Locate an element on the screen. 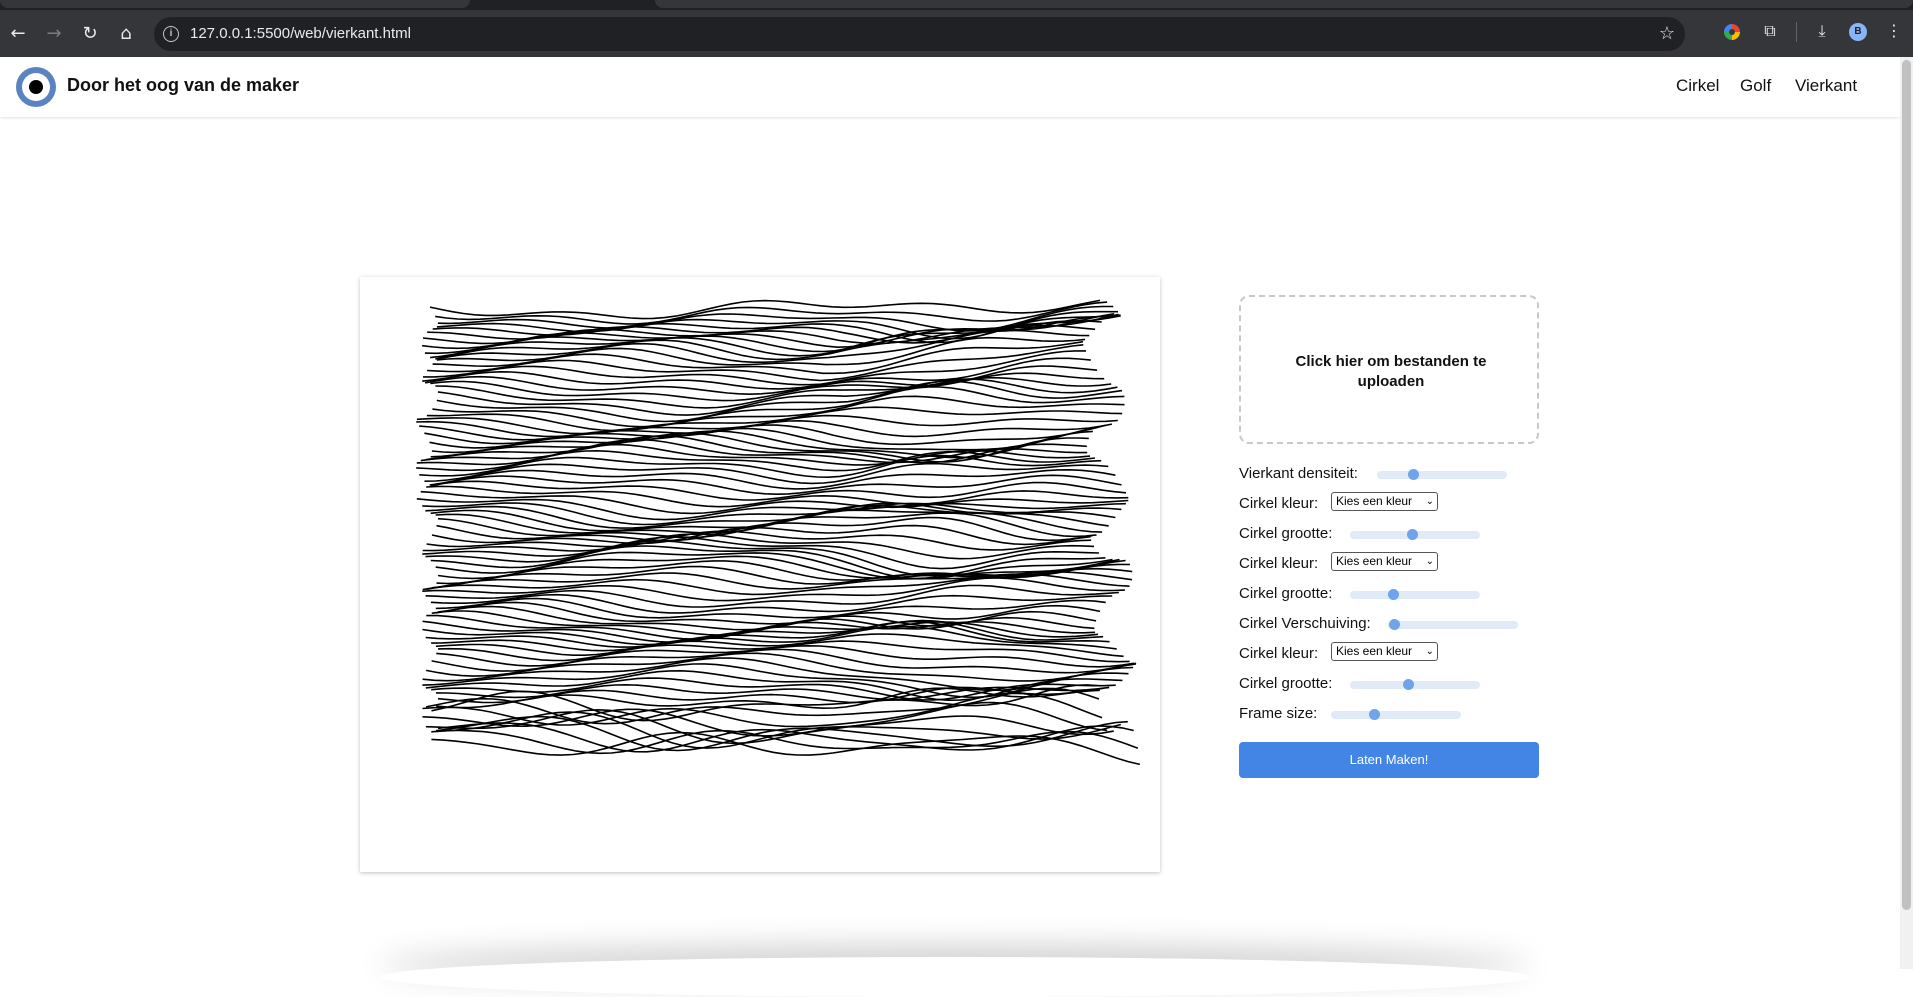 The width and height of the screenshot is (1913, 997). scrollbar-thumb is located at coordinates (1906, 485).